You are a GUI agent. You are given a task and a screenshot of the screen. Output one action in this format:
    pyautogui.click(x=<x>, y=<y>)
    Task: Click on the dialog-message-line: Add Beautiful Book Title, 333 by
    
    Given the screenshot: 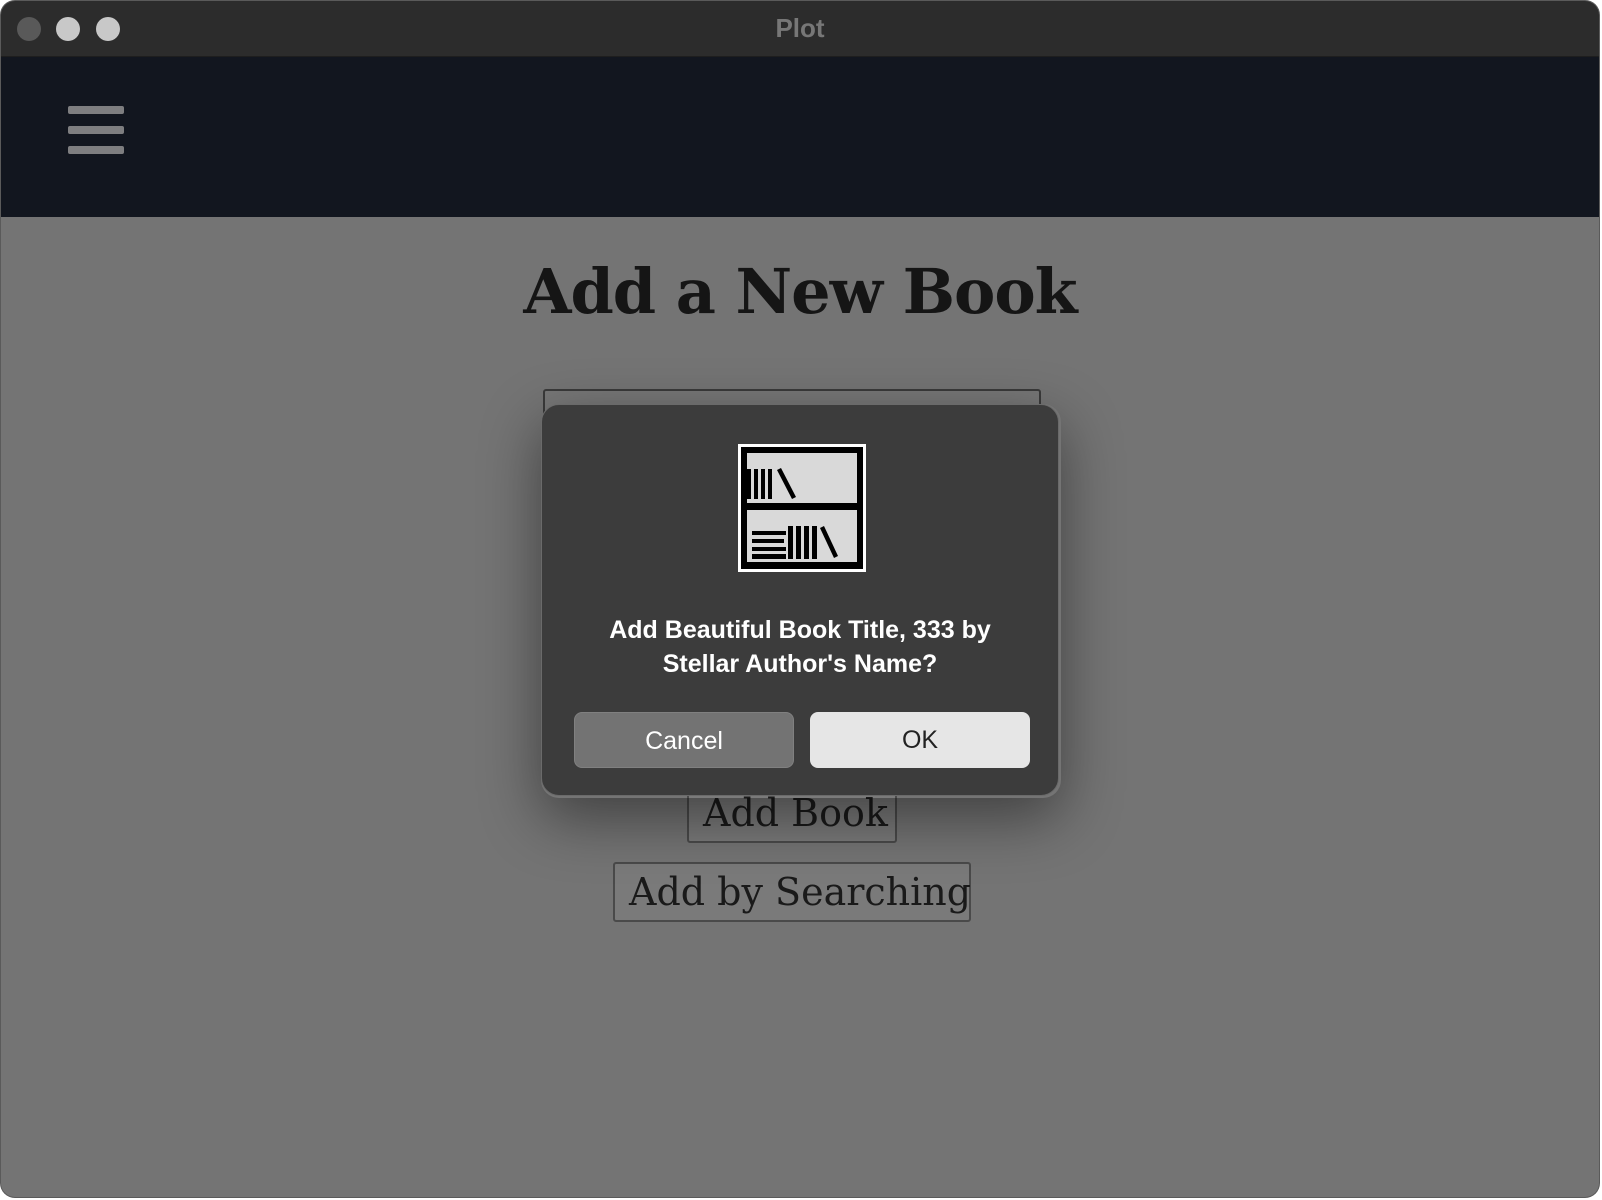 What is the action you would take?
    pyautogui.click(x=800, y=630)
    